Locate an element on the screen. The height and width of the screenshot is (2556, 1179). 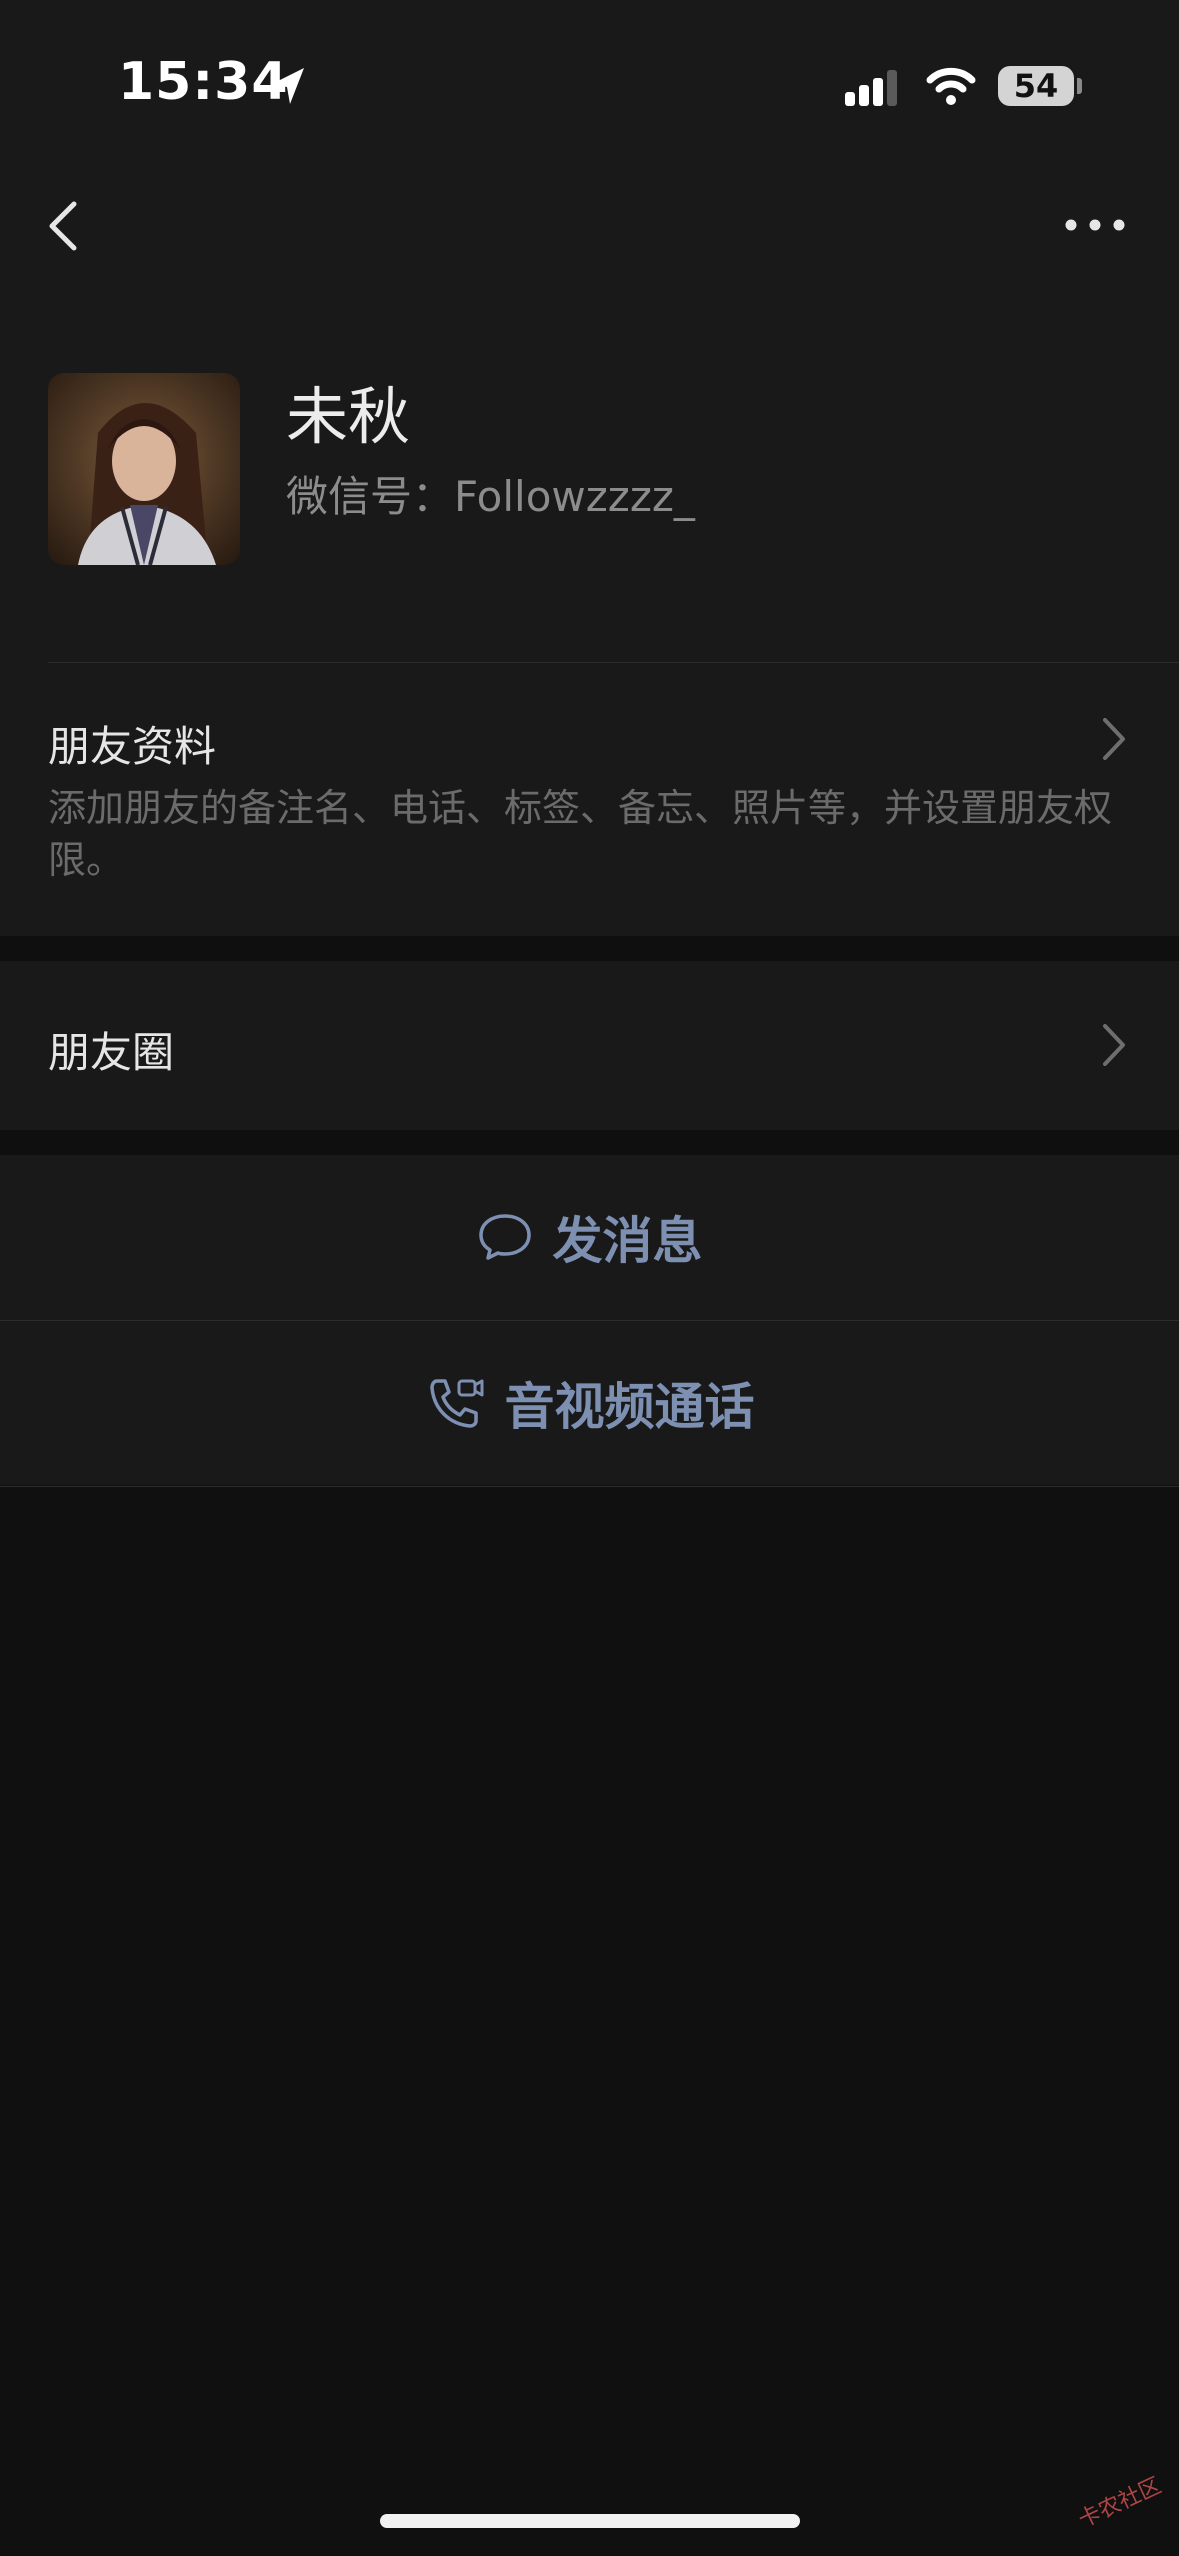
wifi-icon is located at coordinates (951, 86).